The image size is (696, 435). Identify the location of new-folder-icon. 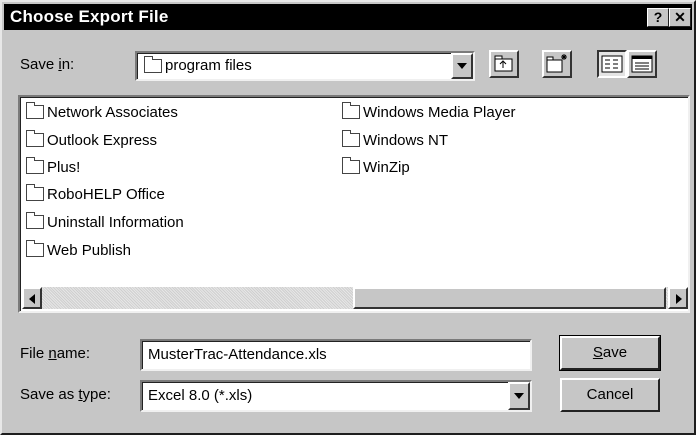
(556, 63).